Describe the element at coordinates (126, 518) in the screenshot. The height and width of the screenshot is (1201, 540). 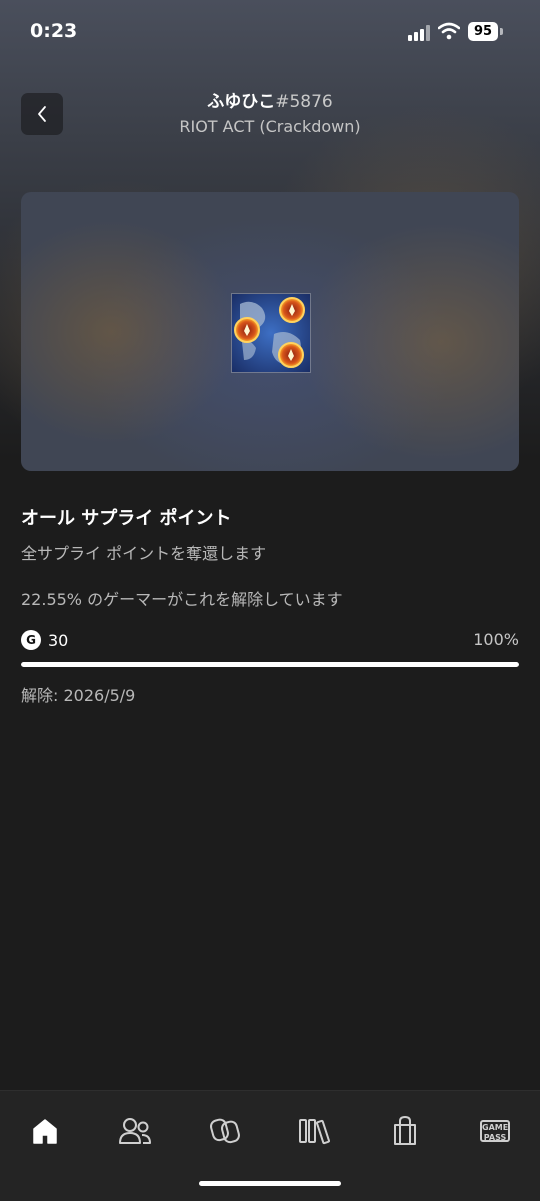
I see `achievement-title: オール サプライ ポイント` at that location.